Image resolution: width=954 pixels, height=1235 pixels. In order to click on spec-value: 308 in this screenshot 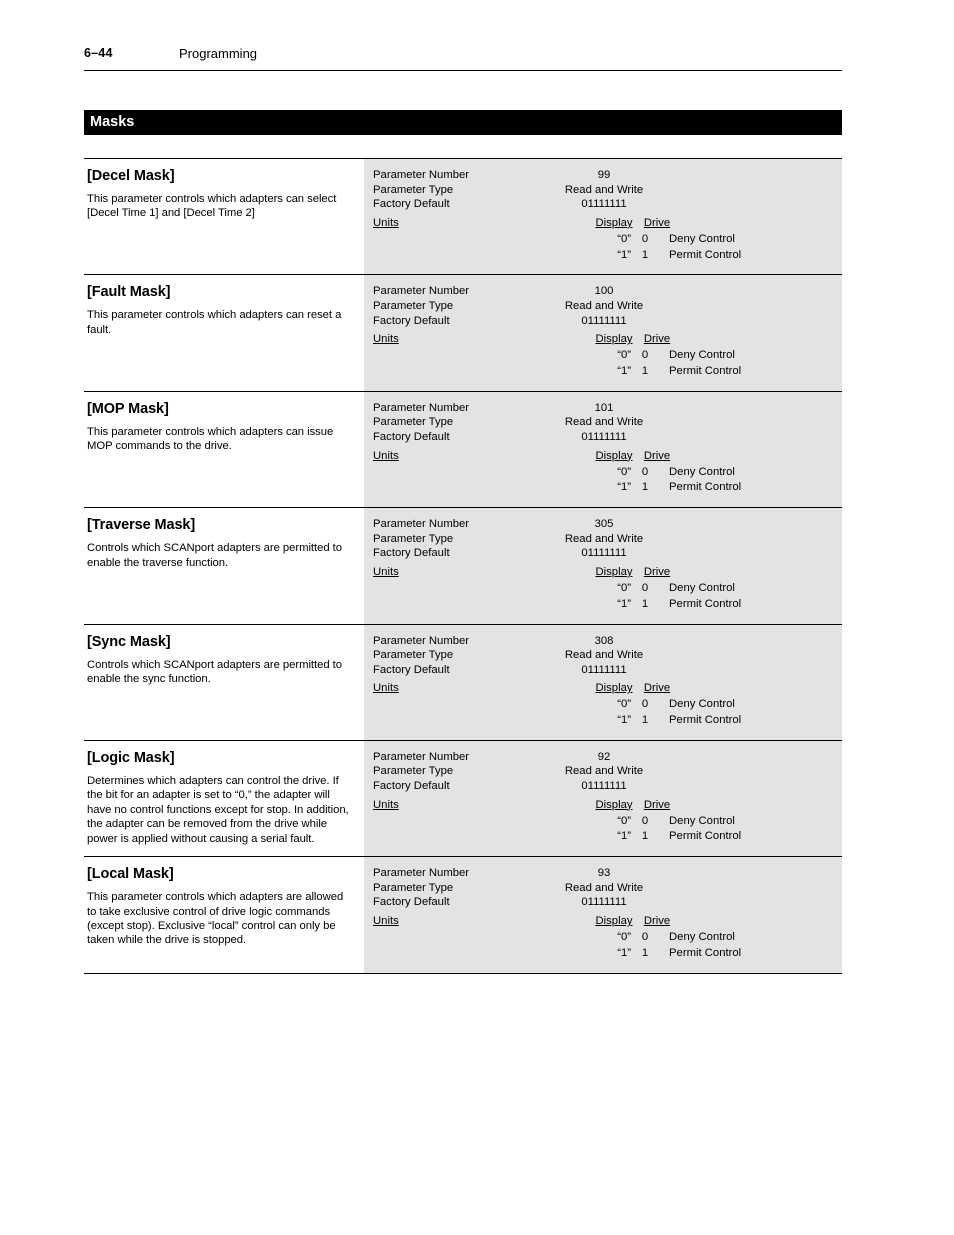, I will do `click(604, 640)`.